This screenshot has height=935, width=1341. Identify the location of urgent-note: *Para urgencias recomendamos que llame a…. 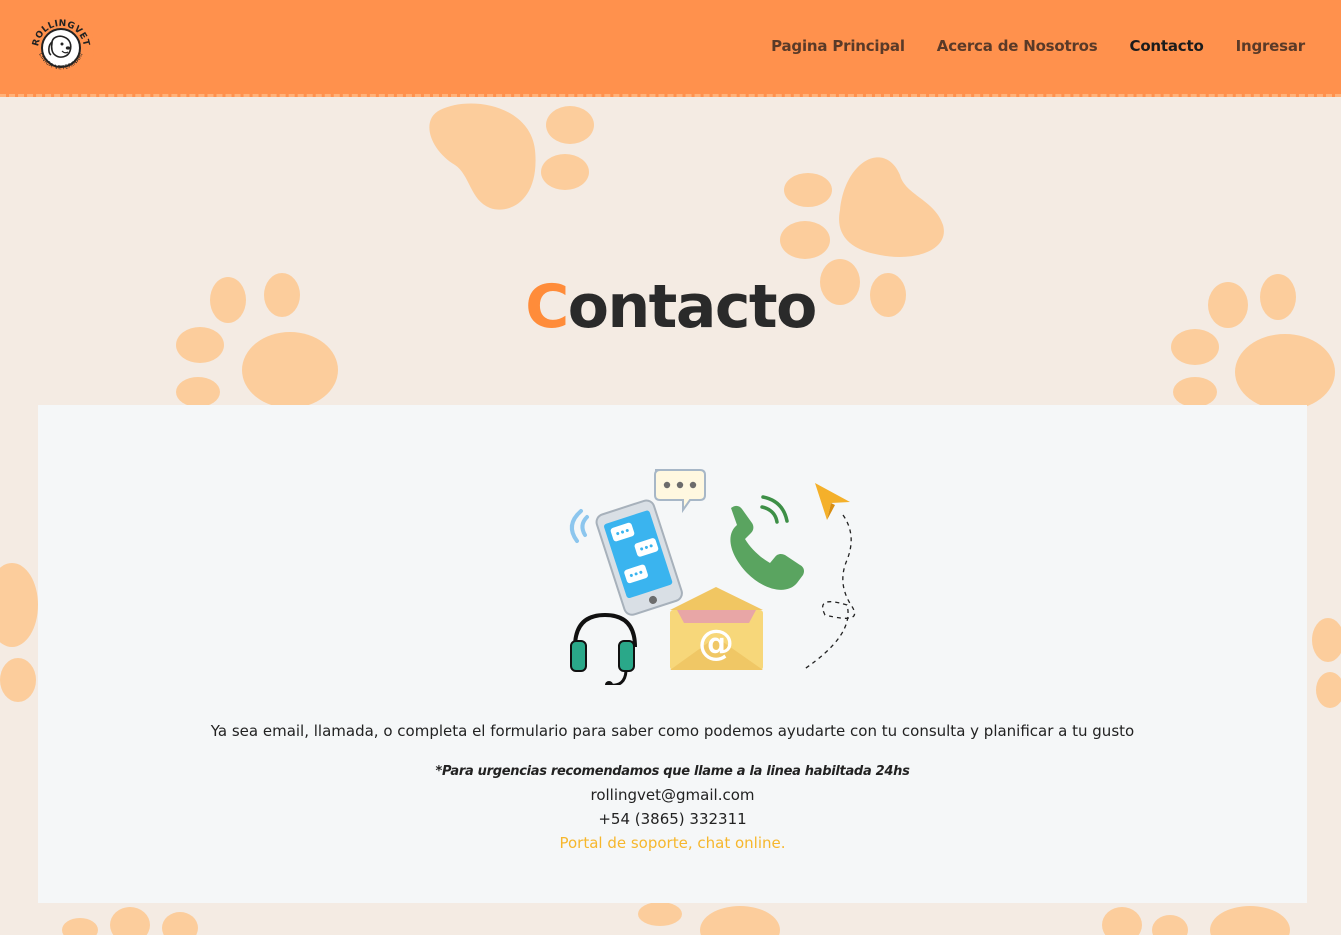
(672, 771).